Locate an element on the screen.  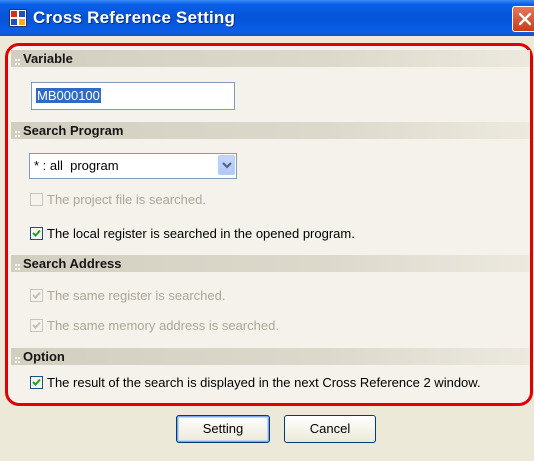
project-file-checkbox is located at coordinates (36, 199).